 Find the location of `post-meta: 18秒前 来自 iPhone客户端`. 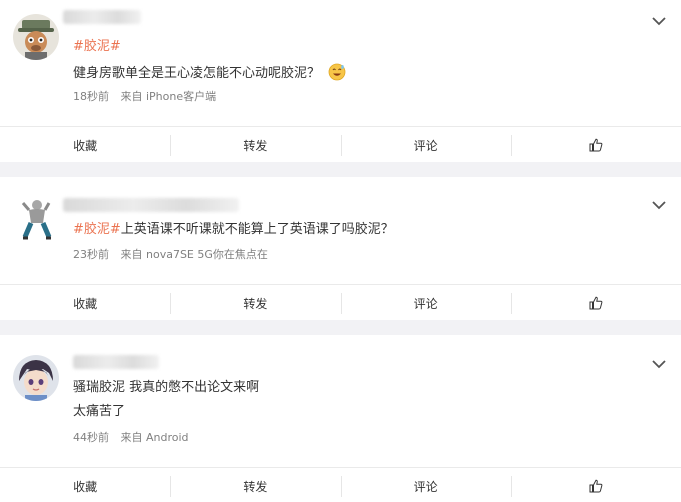

post-meta: 18秒前 来自 iPhone客户端 is located at coordinates (148, 97).